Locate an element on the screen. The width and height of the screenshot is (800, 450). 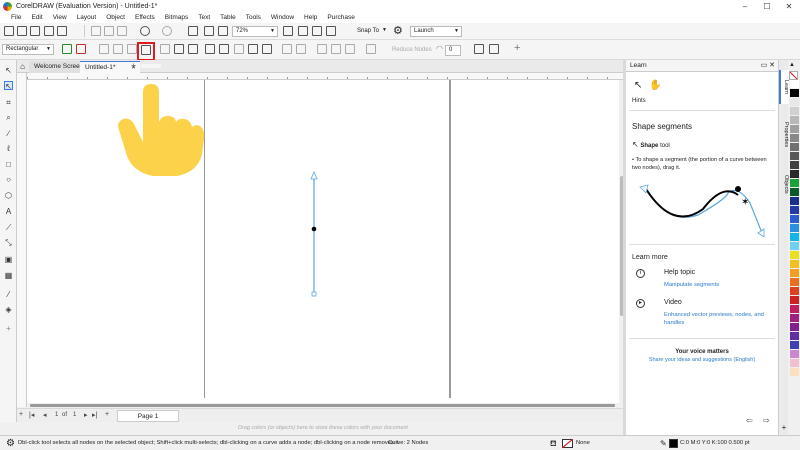
menu-purchase: Purchase is located at coordinates (340, 17).